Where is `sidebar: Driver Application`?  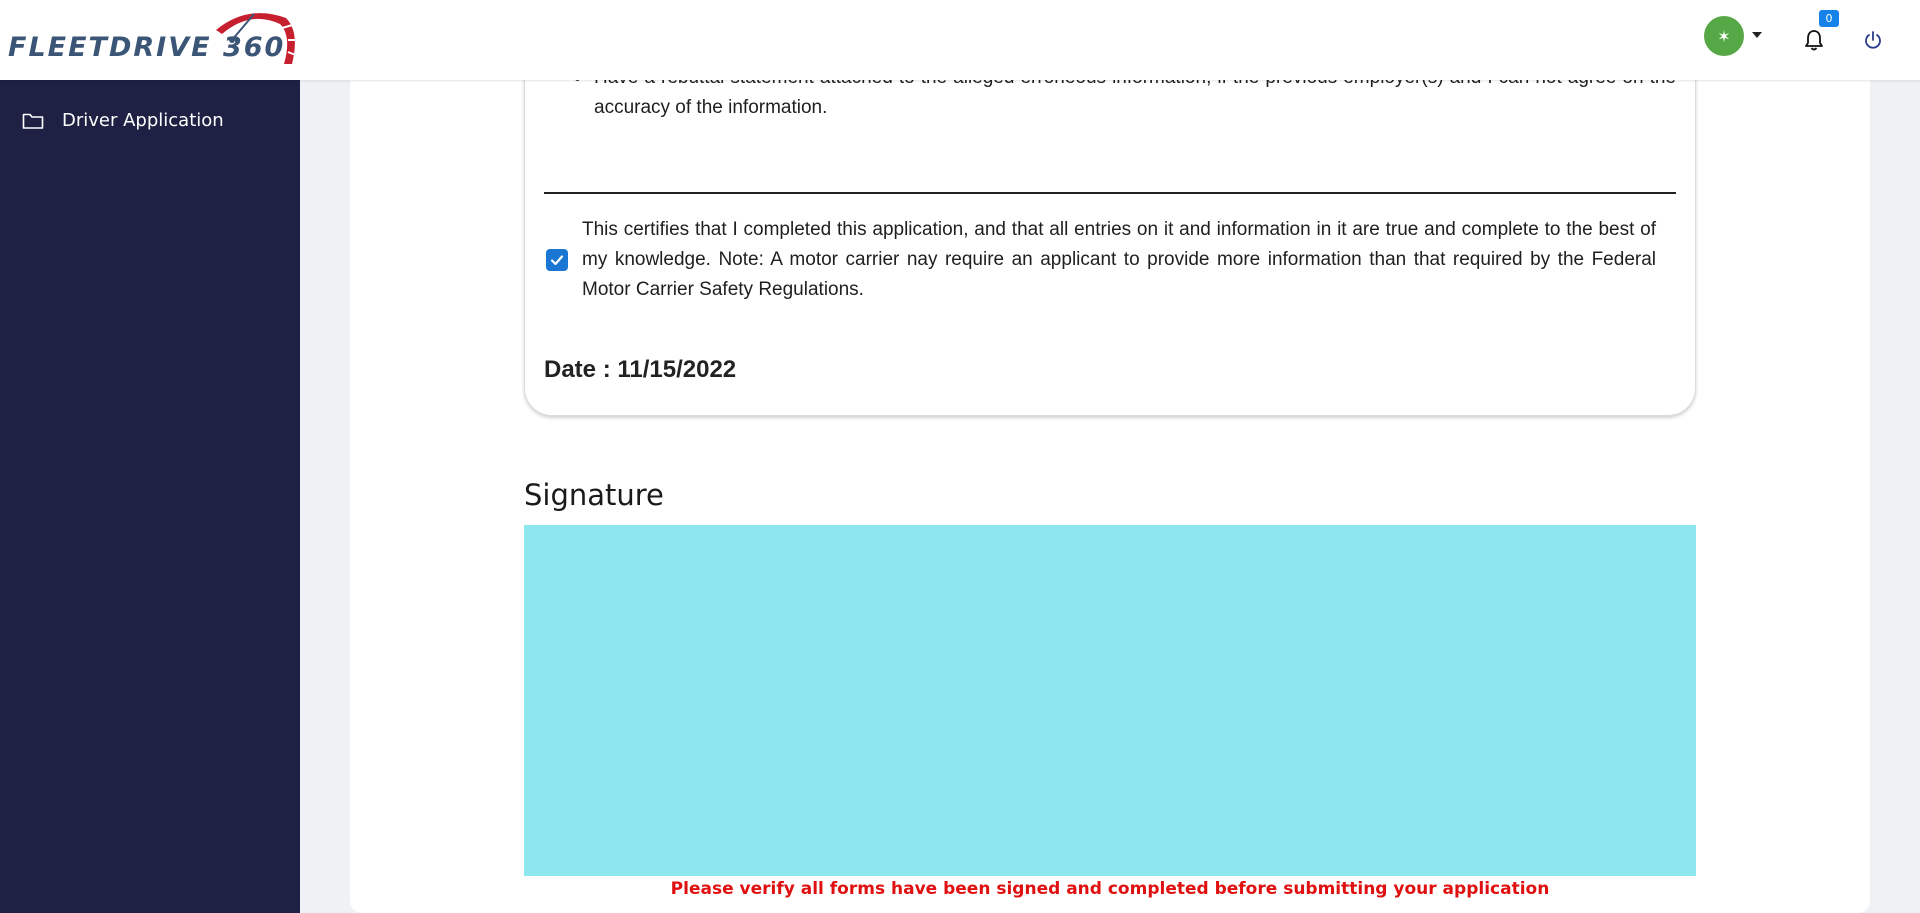
sidebar: Driver Application is located at coordinates (150, 496).